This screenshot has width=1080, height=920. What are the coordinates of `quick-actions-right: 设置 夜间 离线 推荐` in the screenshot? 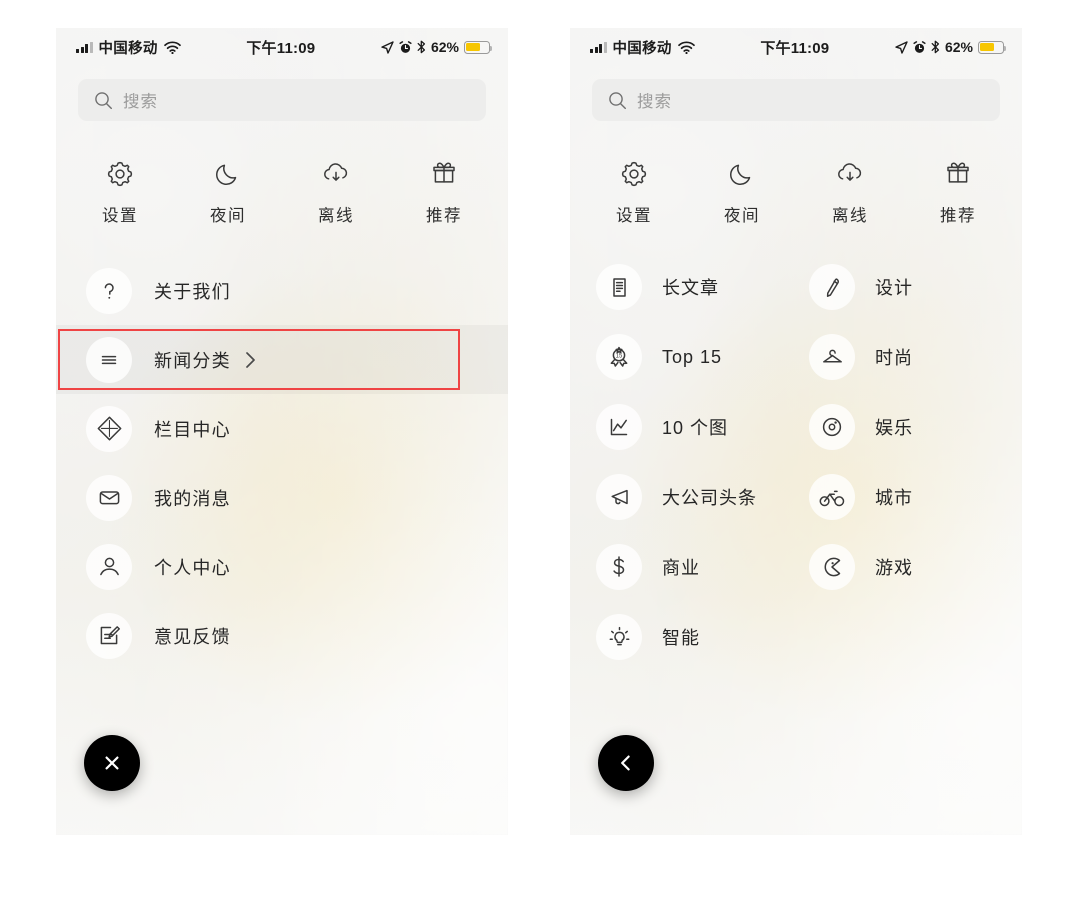 It's located at (796, 173).